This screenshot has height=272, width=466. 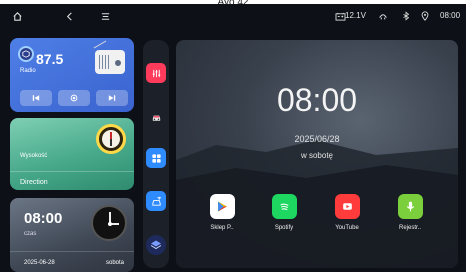 I want to click on car-icon, so click(x=156, y=118).